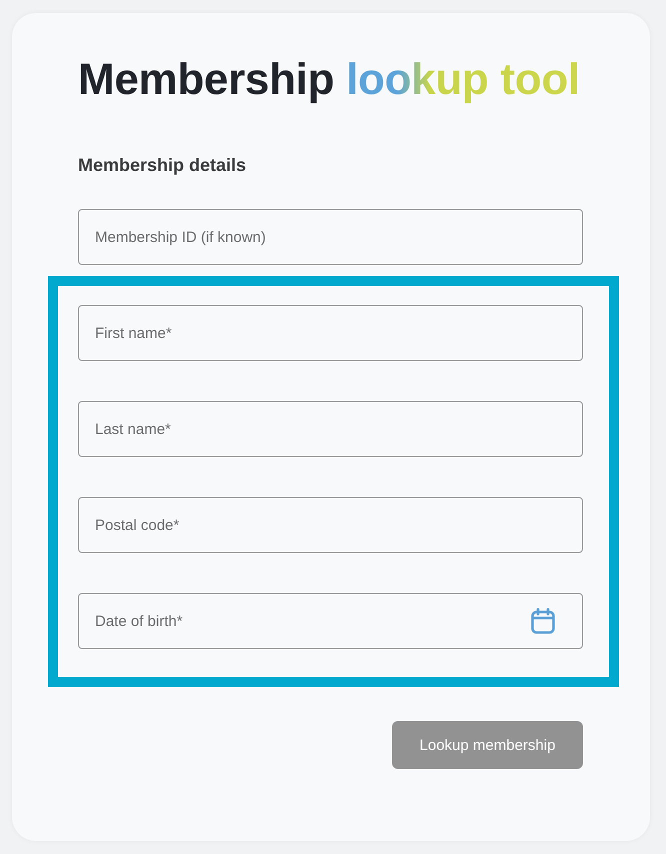 This screenshot has width=666, height=854. Describe the element at coordinates (330, 525) in the screenshot. I see `text-field: Postal code*` at that location.